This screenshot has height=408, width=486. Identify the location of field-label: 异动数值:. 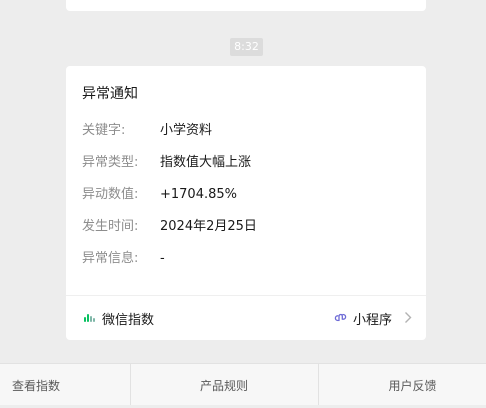
(110, 194).